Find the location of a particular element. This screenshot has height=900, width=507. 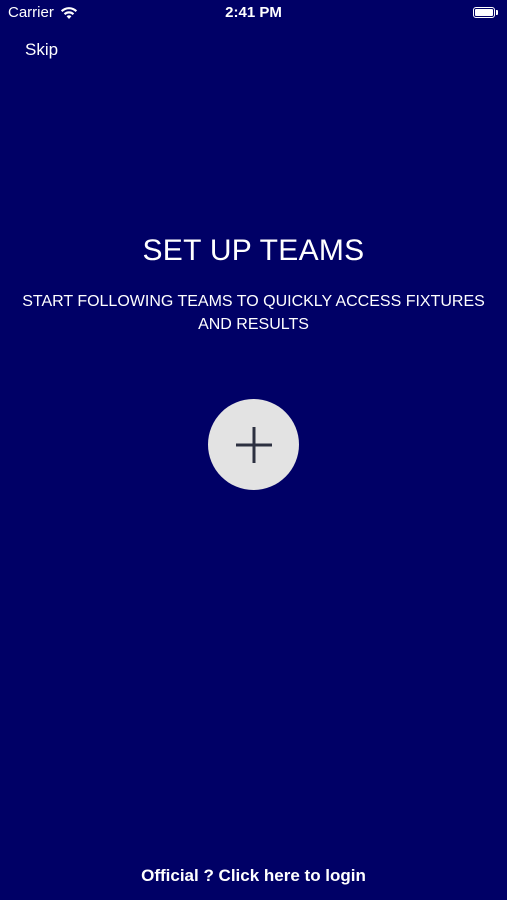

add-team-button is located at coordinates (253, 444).